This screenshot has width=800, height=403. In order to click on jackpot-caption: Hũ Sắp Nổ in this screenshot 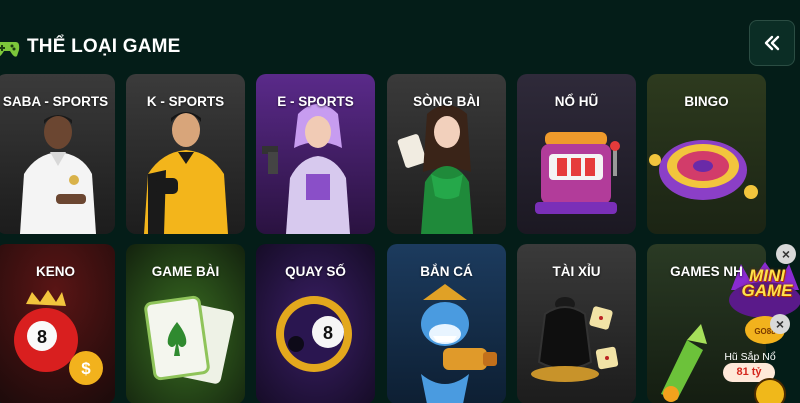, I will do `click(750, 357)`.